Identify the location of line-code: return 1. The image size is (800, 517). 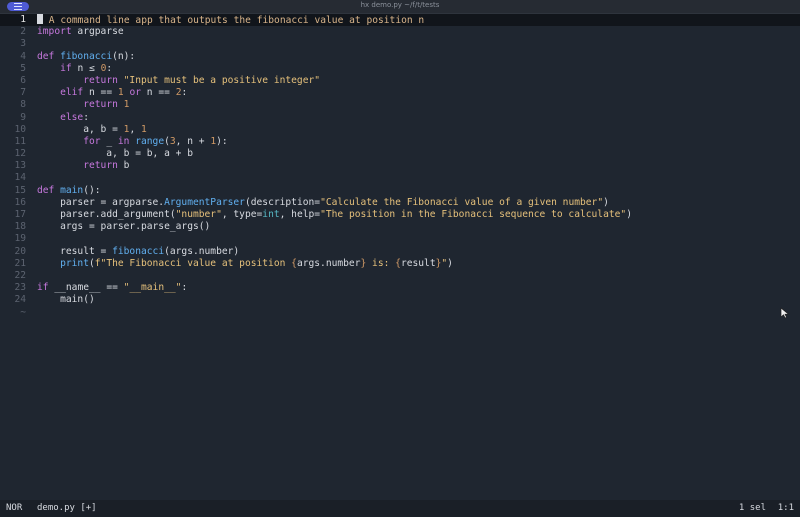
(83, 105).